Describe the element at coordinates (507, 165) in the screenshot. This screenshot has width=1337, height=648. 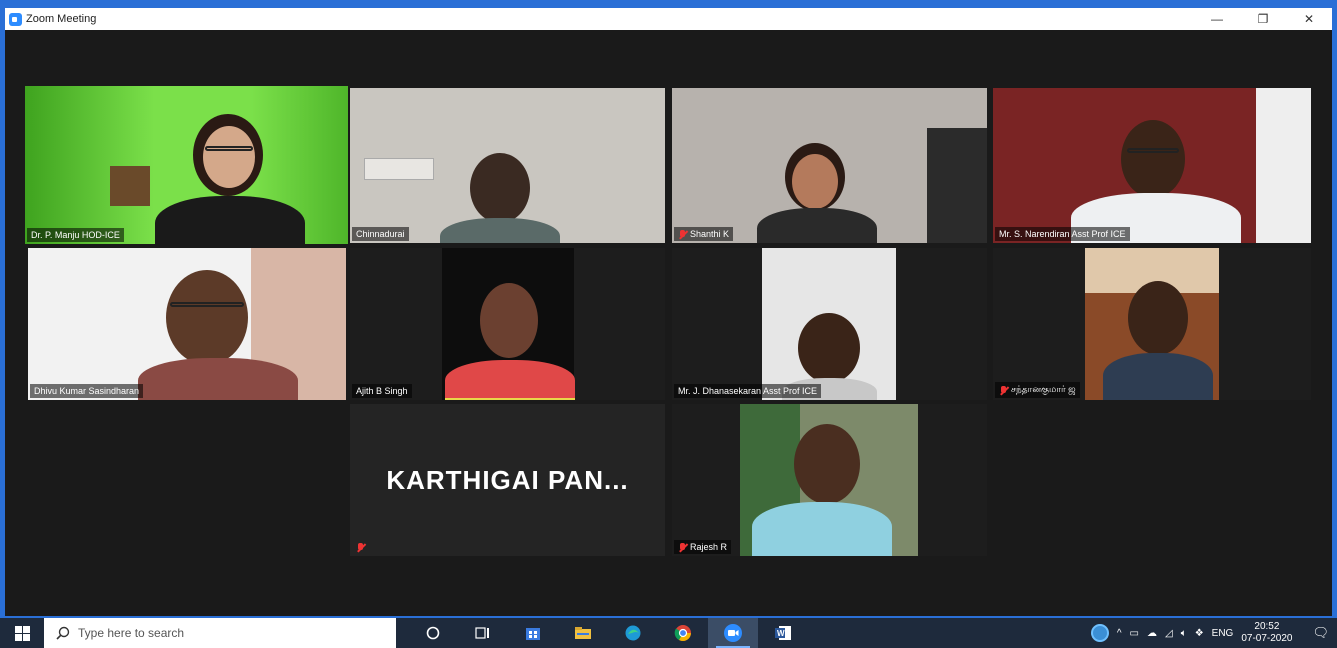
I see `video-tile-chinnadurai: Chinnadurai` at that location.